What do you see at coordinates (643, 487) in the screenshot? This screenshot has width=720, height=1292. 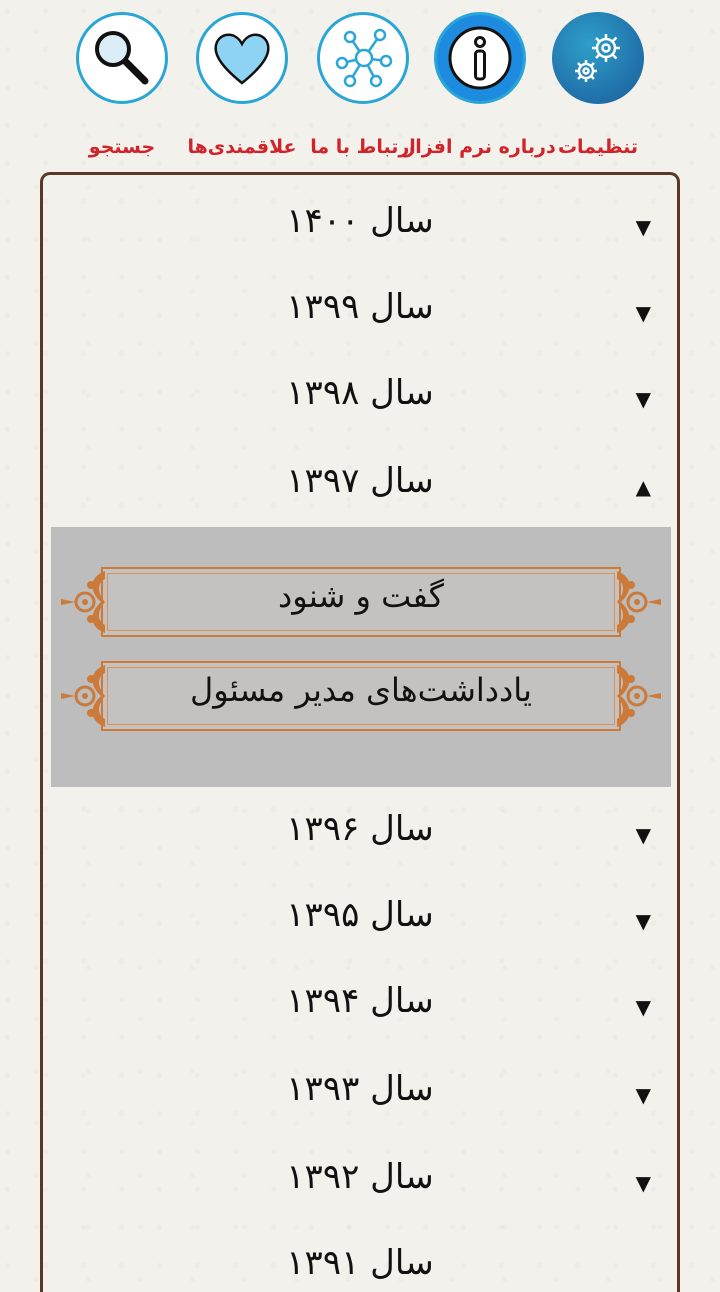 I see `collapse-arrow-icon: ▲` at bounding box center [643, 487].